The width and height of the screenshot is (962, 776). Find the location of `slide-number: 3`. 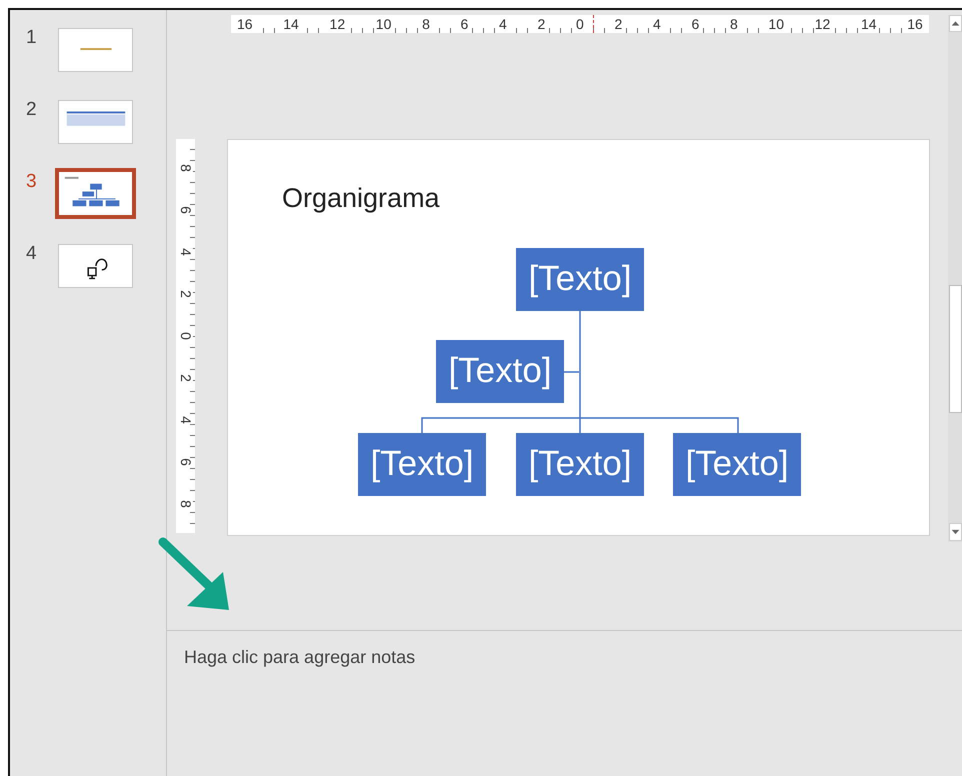

slide-number: 3 is located at coordinates (31, 181).